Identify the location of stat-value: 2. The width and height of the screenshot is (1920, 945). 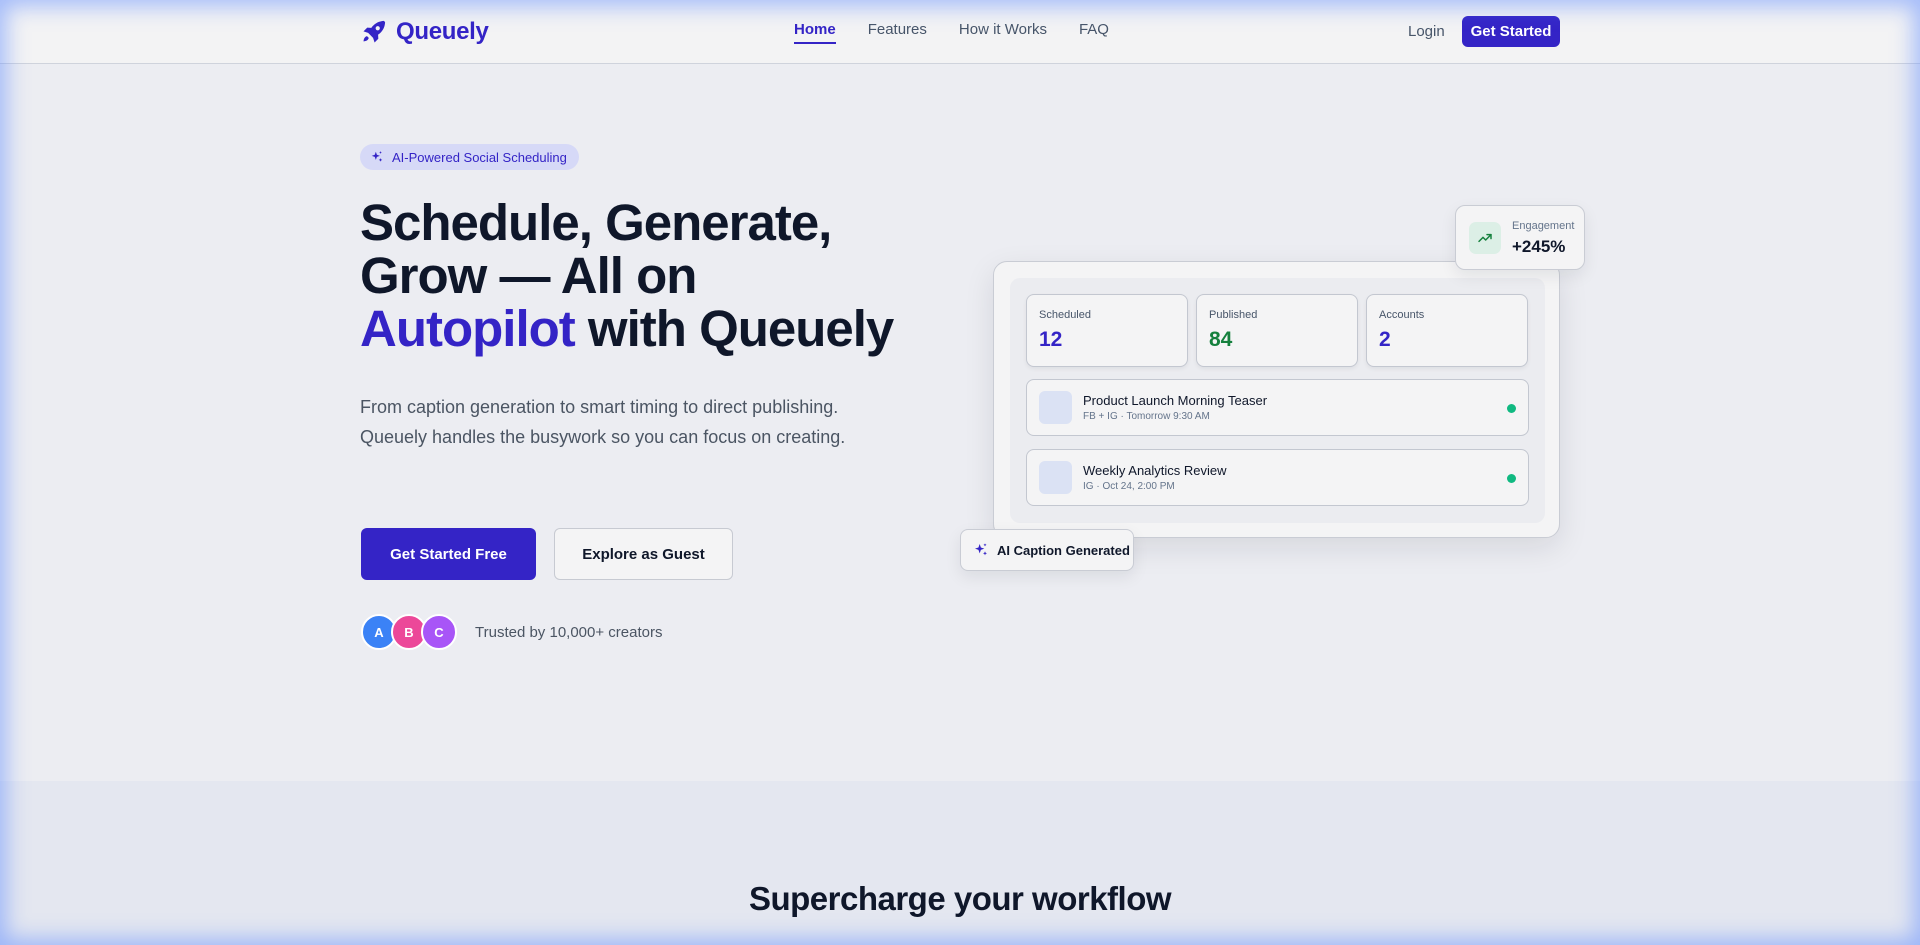
(1385, 339).